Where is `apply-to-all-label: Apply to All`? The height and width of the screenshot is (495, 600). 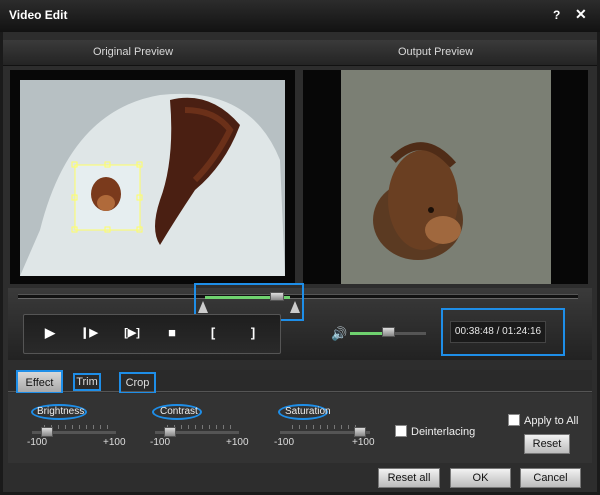
apply-to-all-label: Apply to All is located at coordinates (551, 421).